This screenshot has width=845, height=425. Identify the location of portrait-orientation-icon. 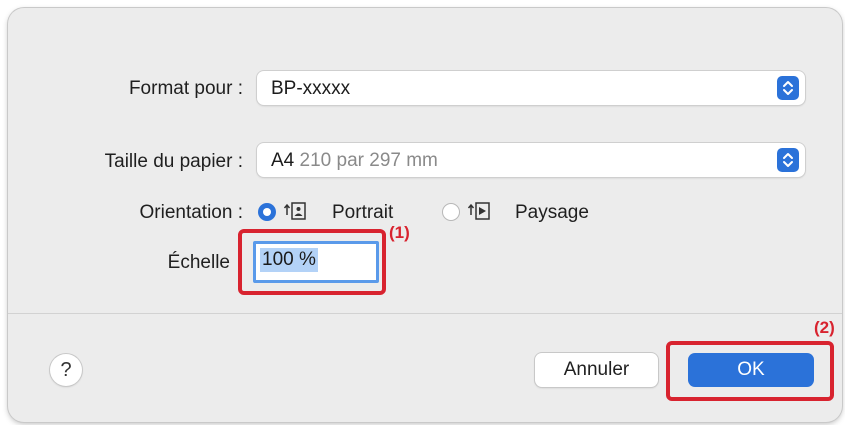
(295, 213).